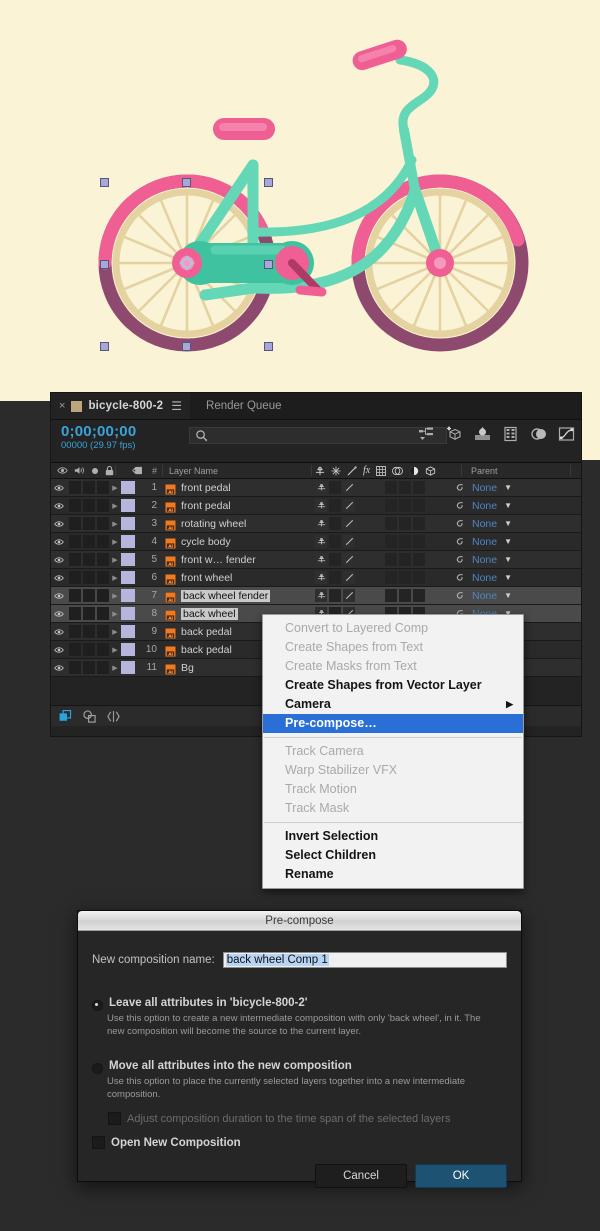 The height and width of the screenshot is (1231, 600). I want to click on composition-mini-flowchart-icon, so click(426, 434).